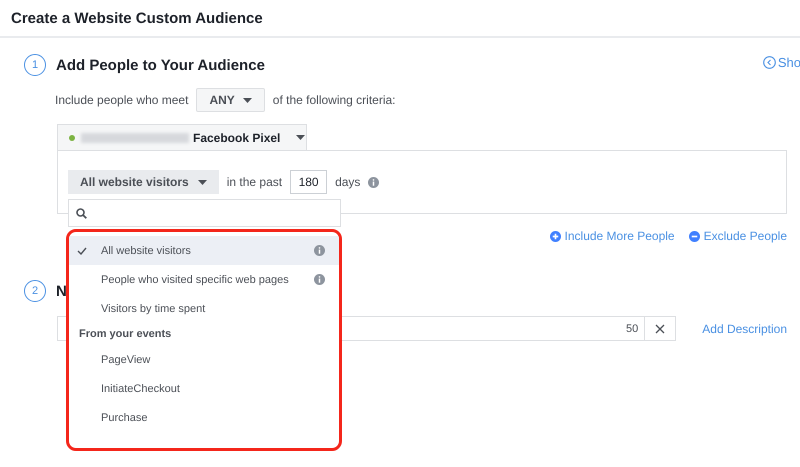 The image size is (800, 467). Describe the element at coordinates (254, 182) in the screenshot. I see `past-label: in the past` at that location.